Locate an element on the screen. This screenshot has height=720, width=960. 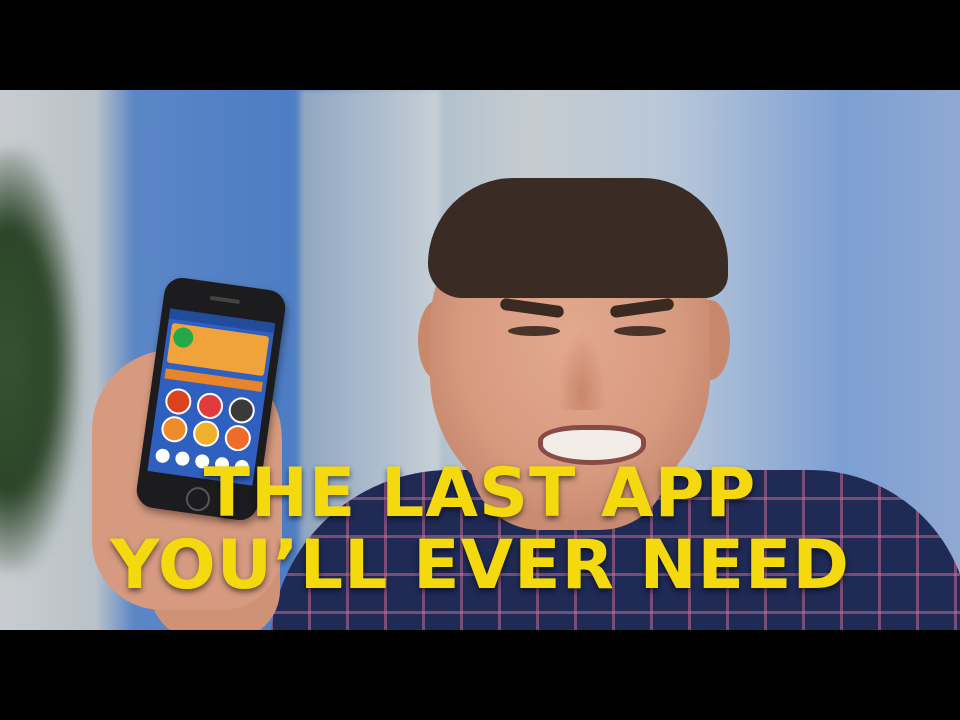
hair is located at coordinates (578, 238).